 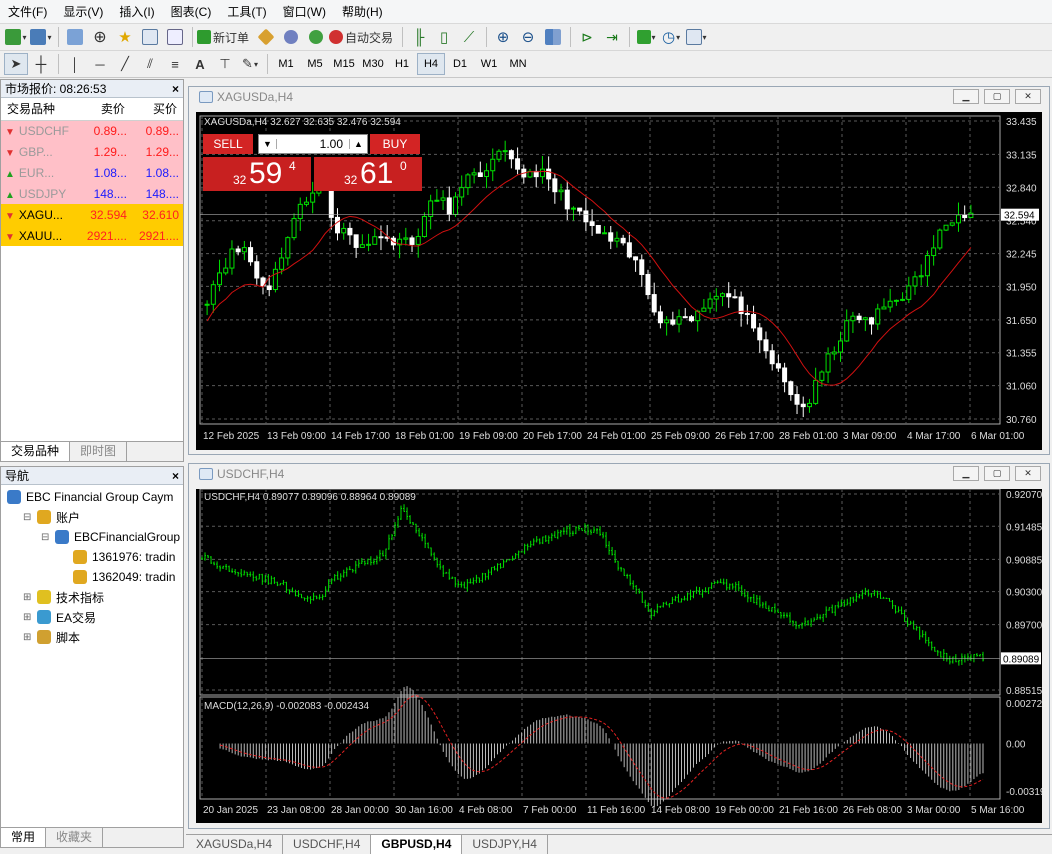 I want to click on fibonacci-tool: ≡, so click(x=175, y=64).